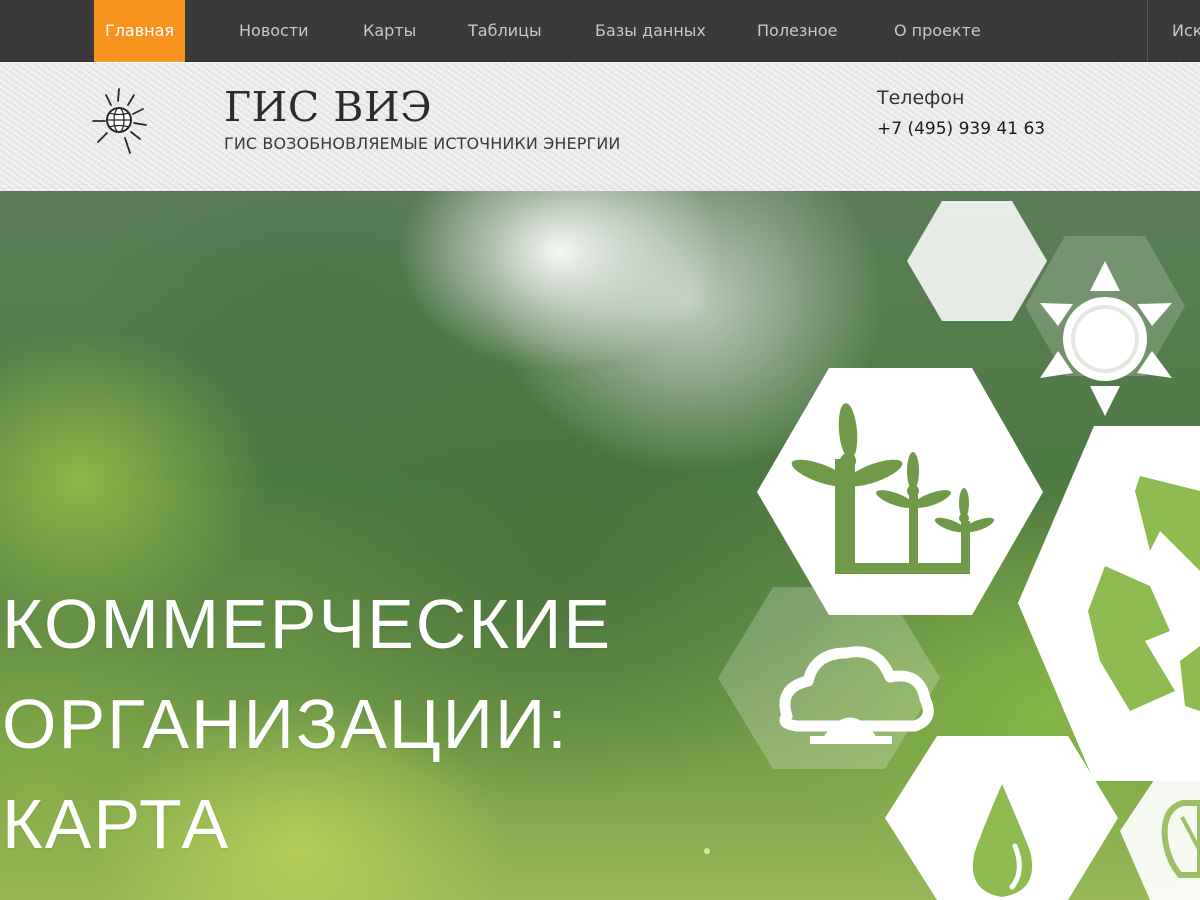  Describe the element at coordinates (274, 31) in the screenshot. I see `nav-item-news: Новости` at that location.